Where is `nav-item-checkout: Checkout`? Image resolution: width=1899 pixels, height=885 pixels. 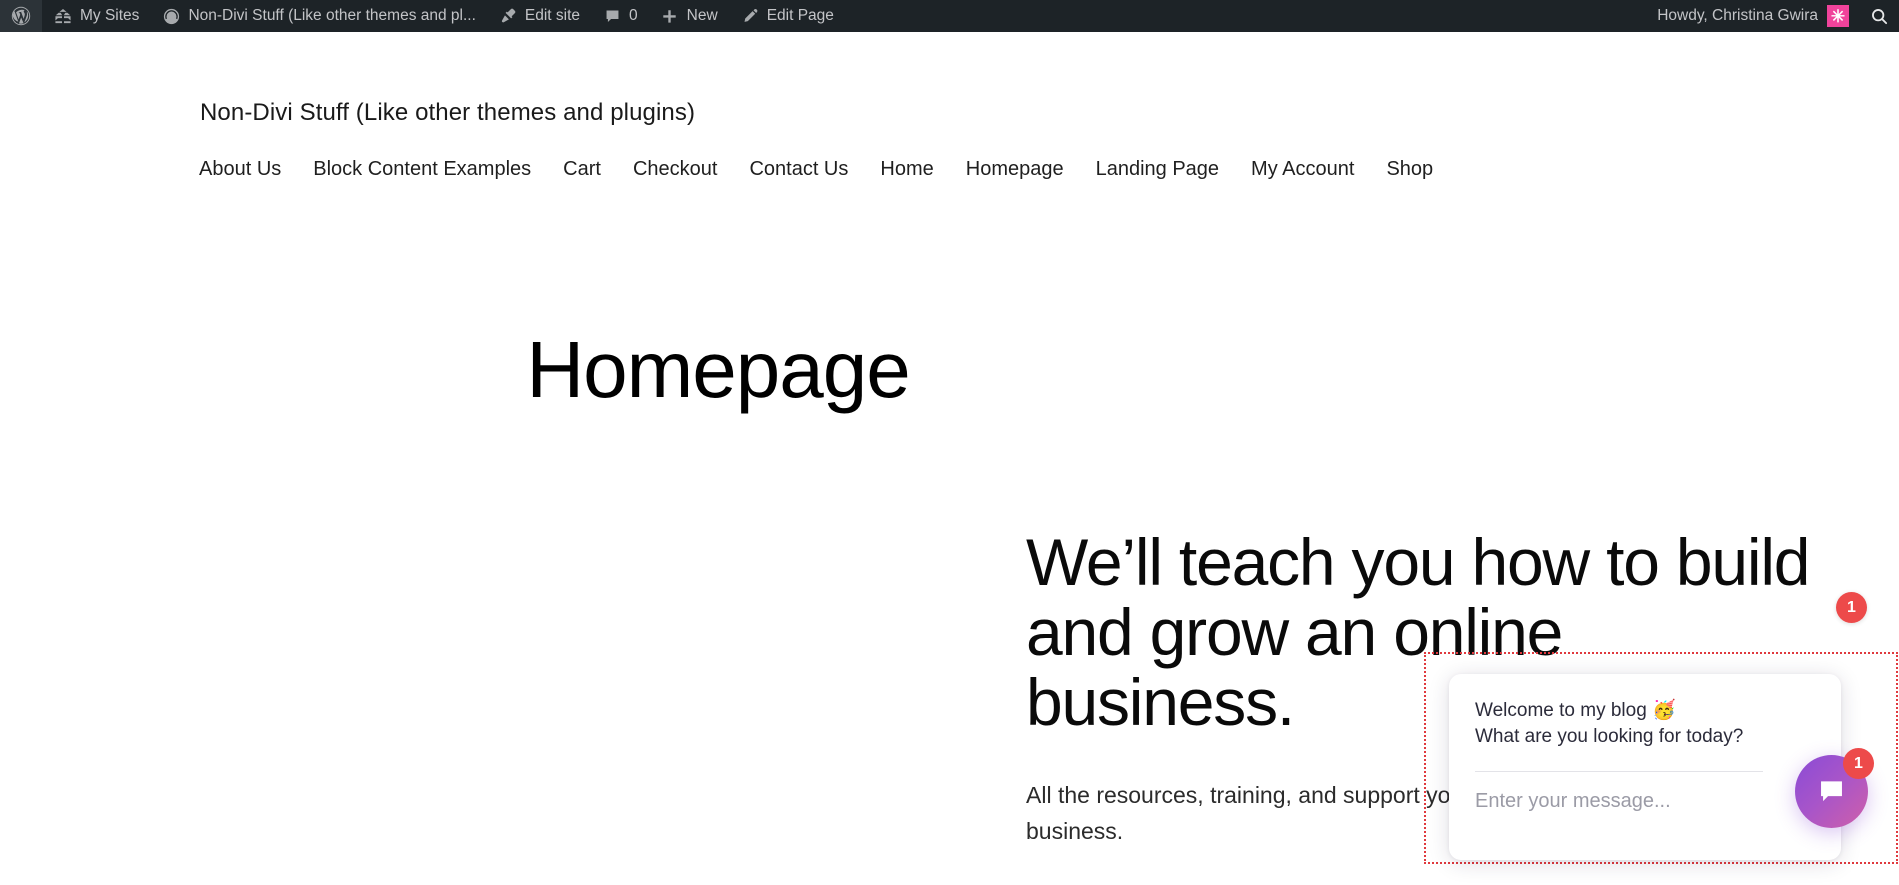
nav-item-checkout: Checkout is located at coordinates (675, 169).